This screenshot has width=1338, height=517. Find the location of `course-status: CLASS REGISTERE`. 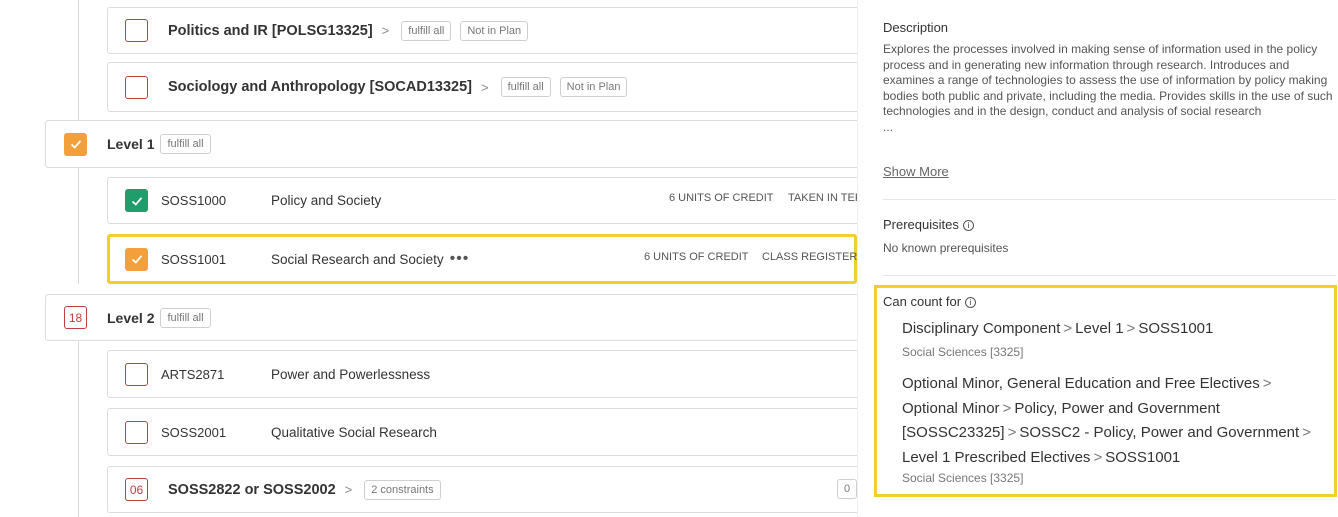

course-status: CLASS REGISTERE is located at coordinates (809, 257).